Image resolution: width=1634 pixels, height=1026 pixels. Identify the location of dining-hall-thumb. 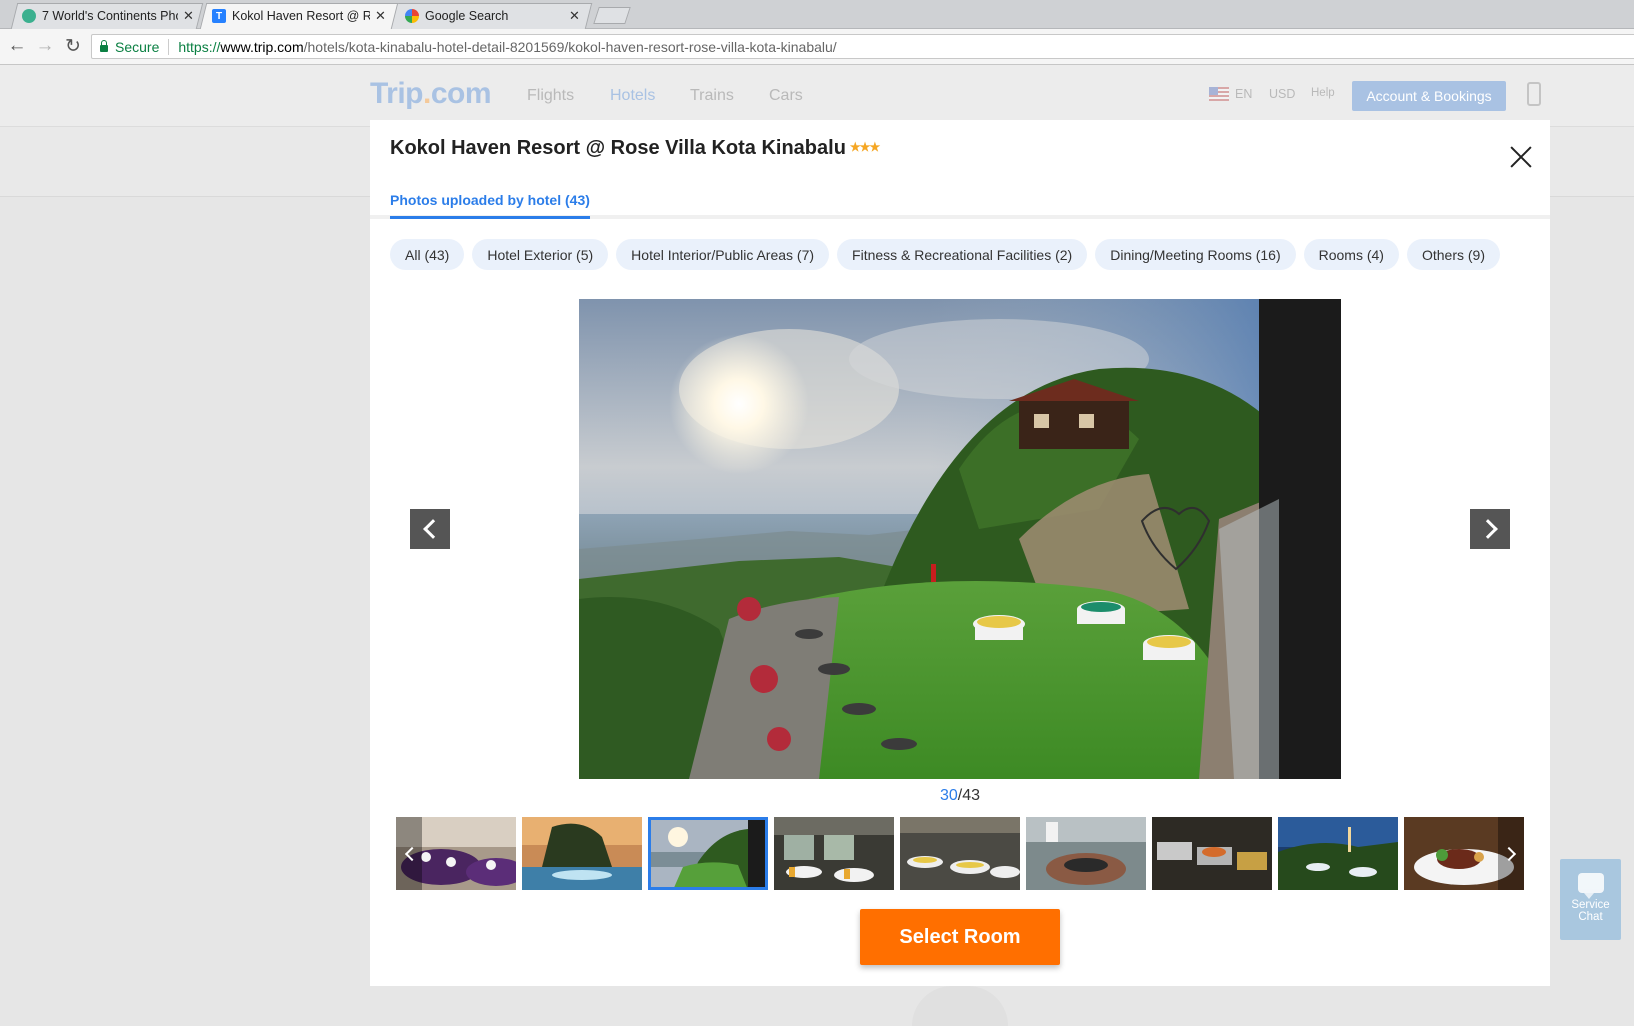
(834, 853).